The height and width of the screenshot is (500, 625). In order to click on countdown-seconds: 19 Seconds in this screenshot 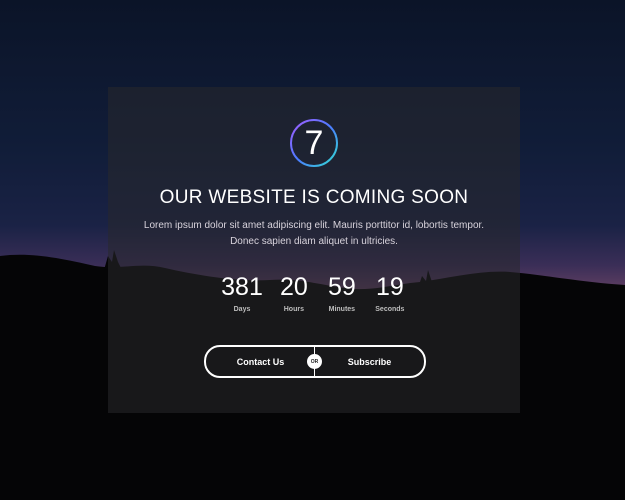, I will do `click(390, 293)`.